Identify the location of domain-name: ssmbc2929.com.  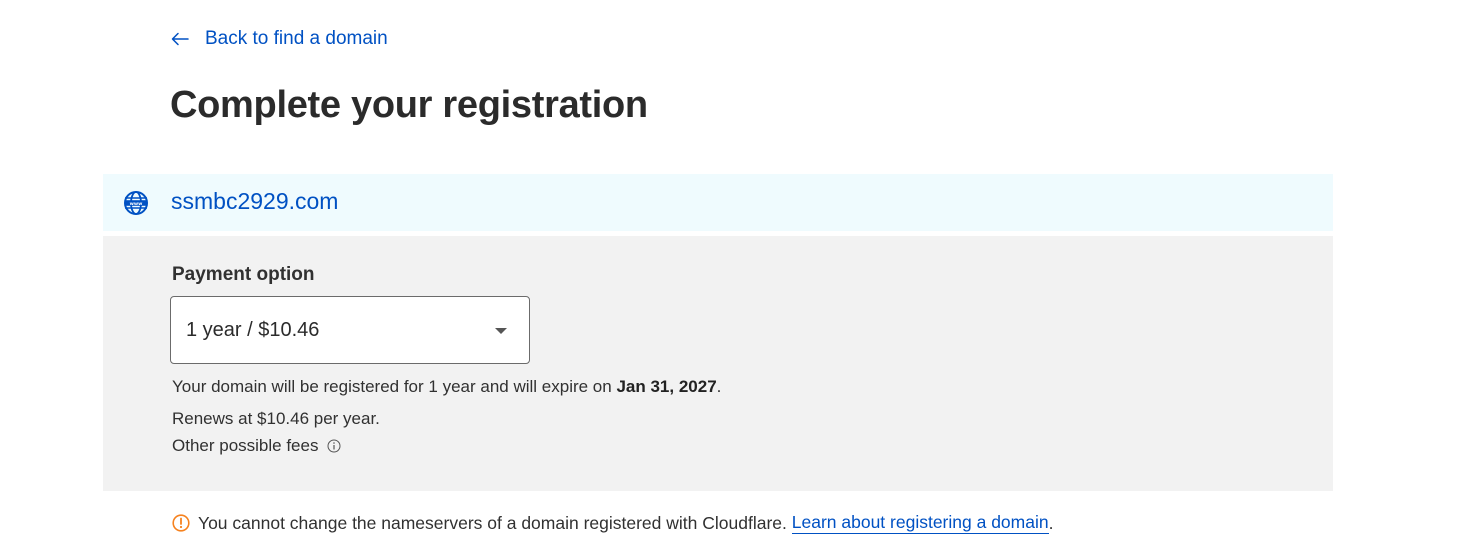
(255, 201).